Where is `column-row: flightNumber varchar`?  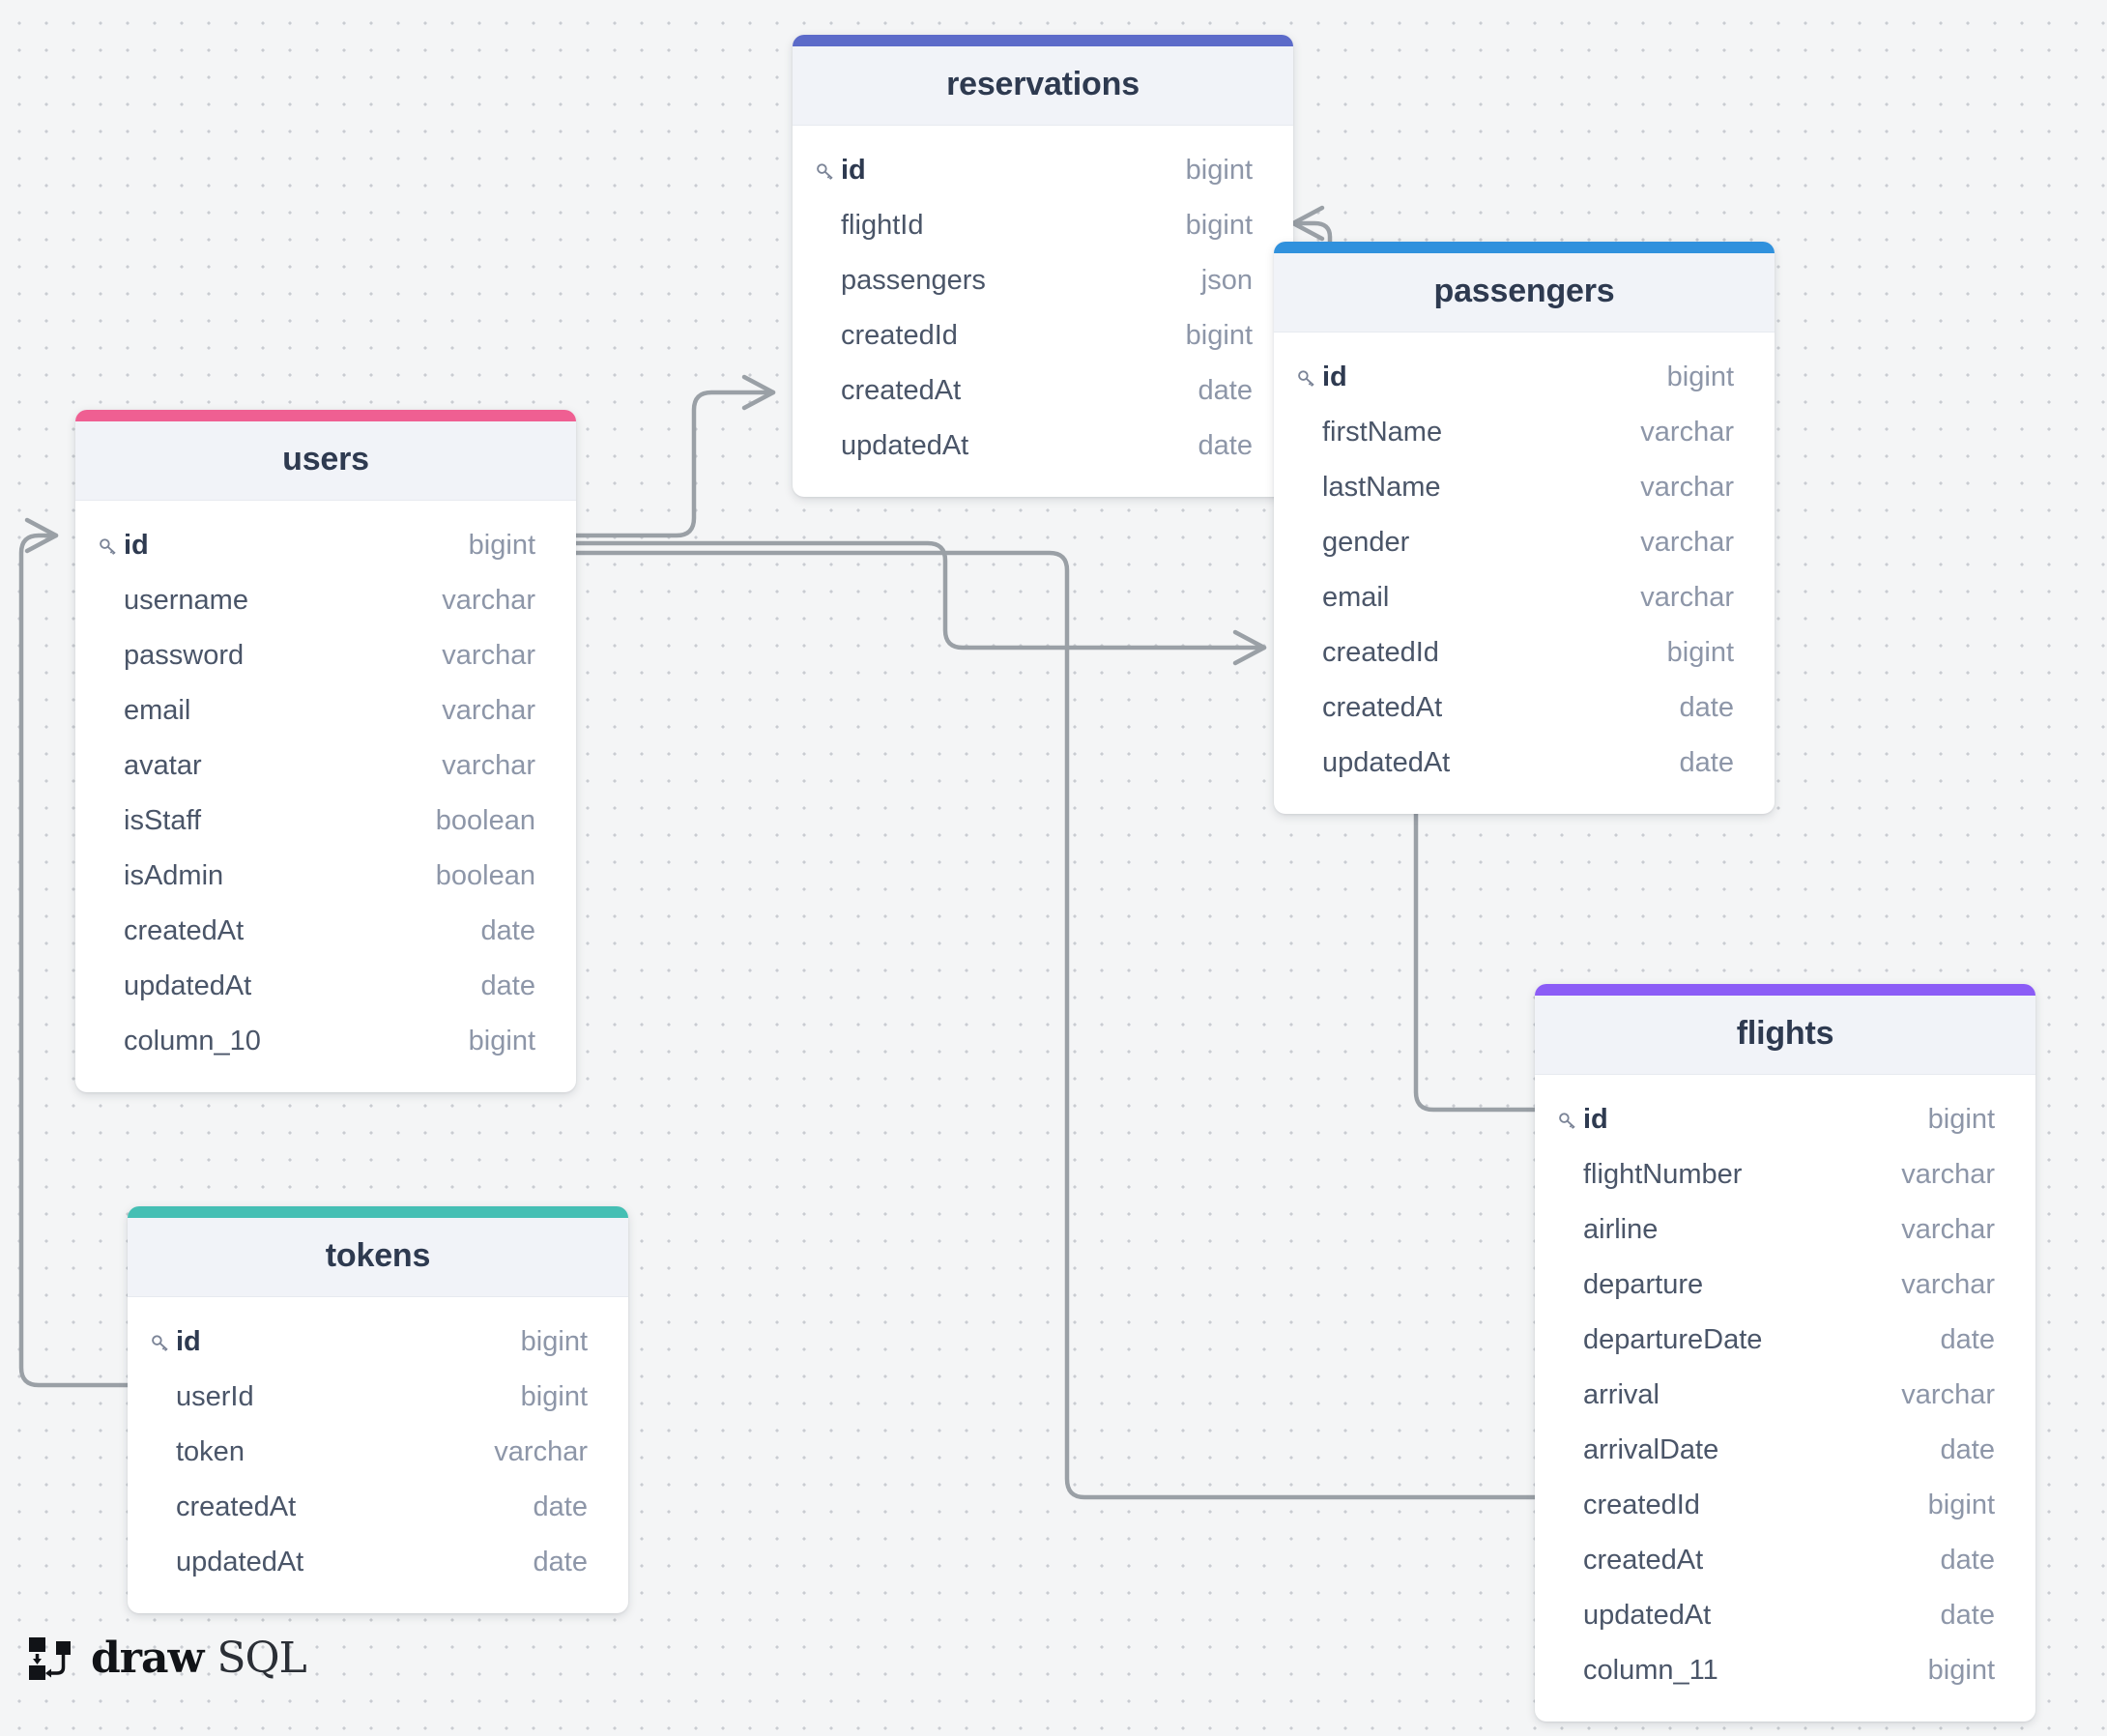 column-row: flightNumber varchar is located at coordinates (1785, 1174).